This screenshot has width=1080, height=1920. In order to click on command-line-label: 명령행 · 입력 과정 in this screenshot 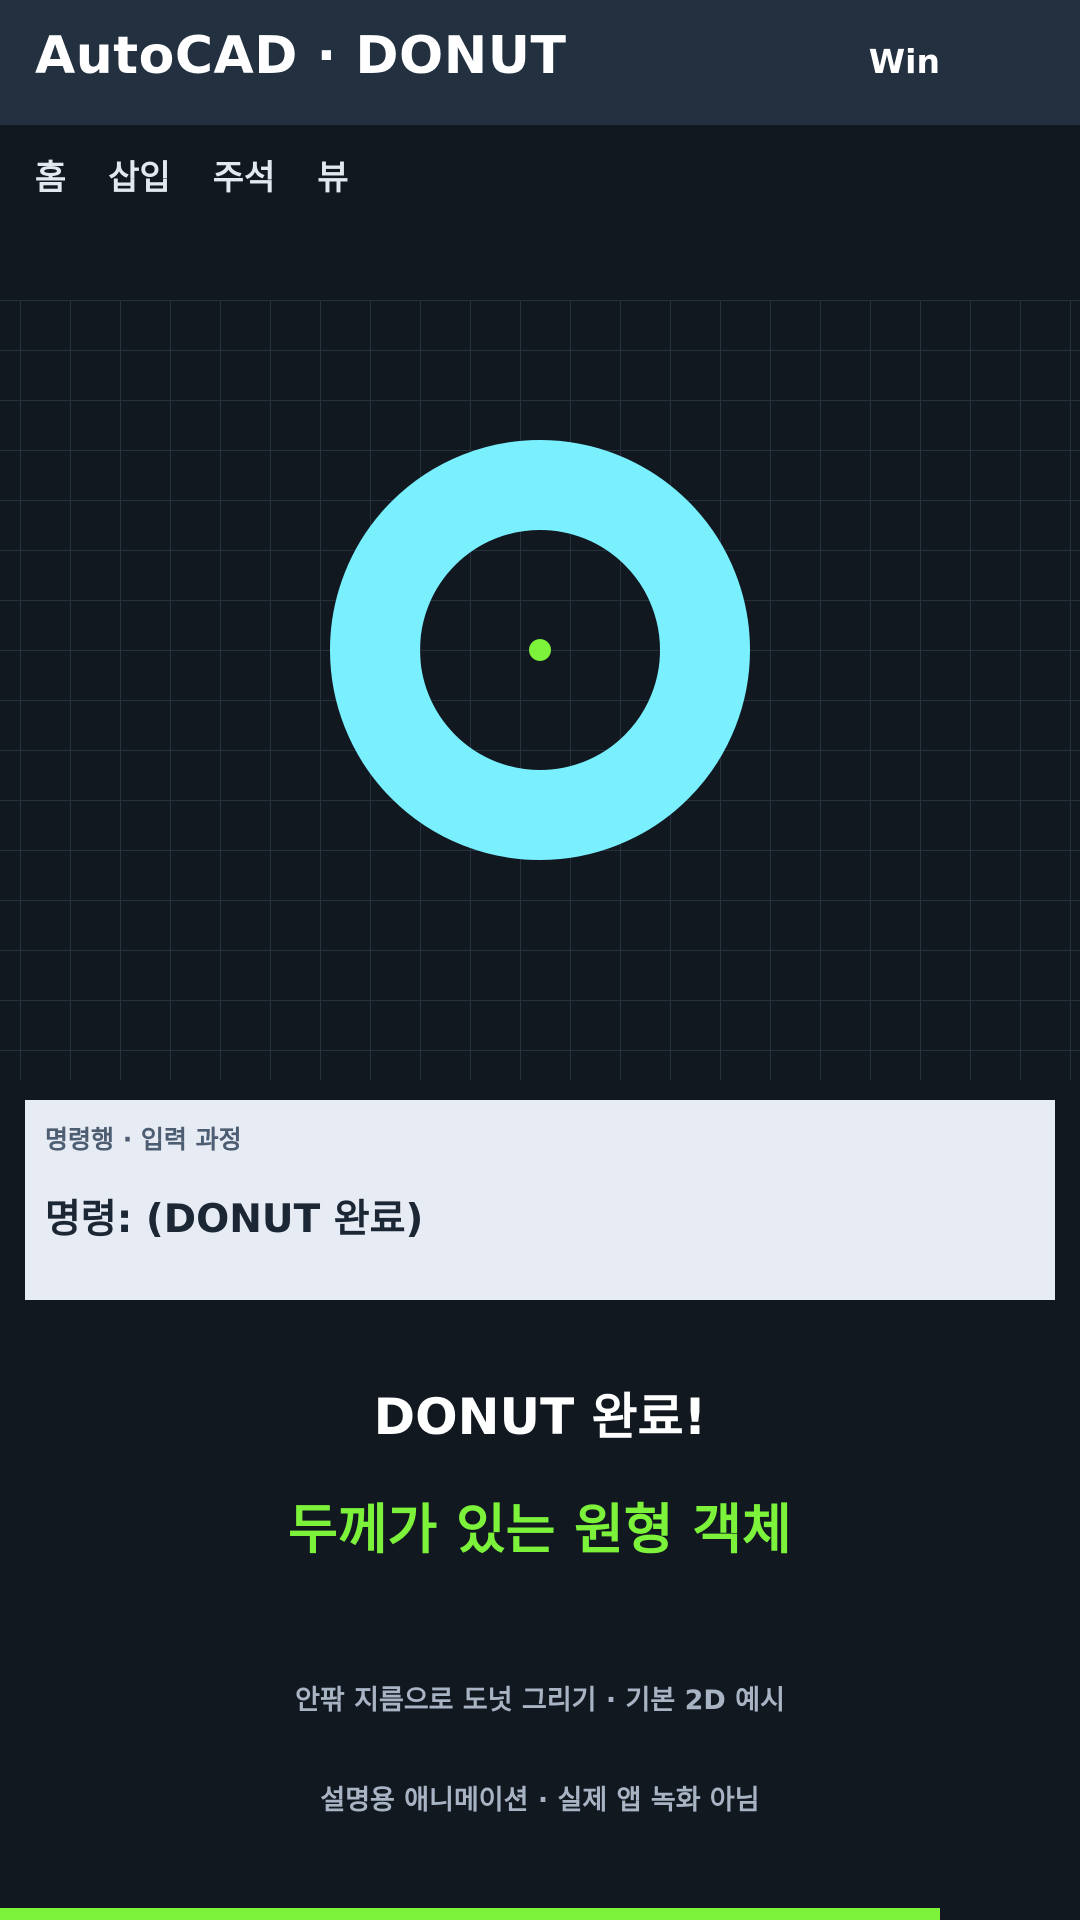, I will do `click(143, 1139)`.